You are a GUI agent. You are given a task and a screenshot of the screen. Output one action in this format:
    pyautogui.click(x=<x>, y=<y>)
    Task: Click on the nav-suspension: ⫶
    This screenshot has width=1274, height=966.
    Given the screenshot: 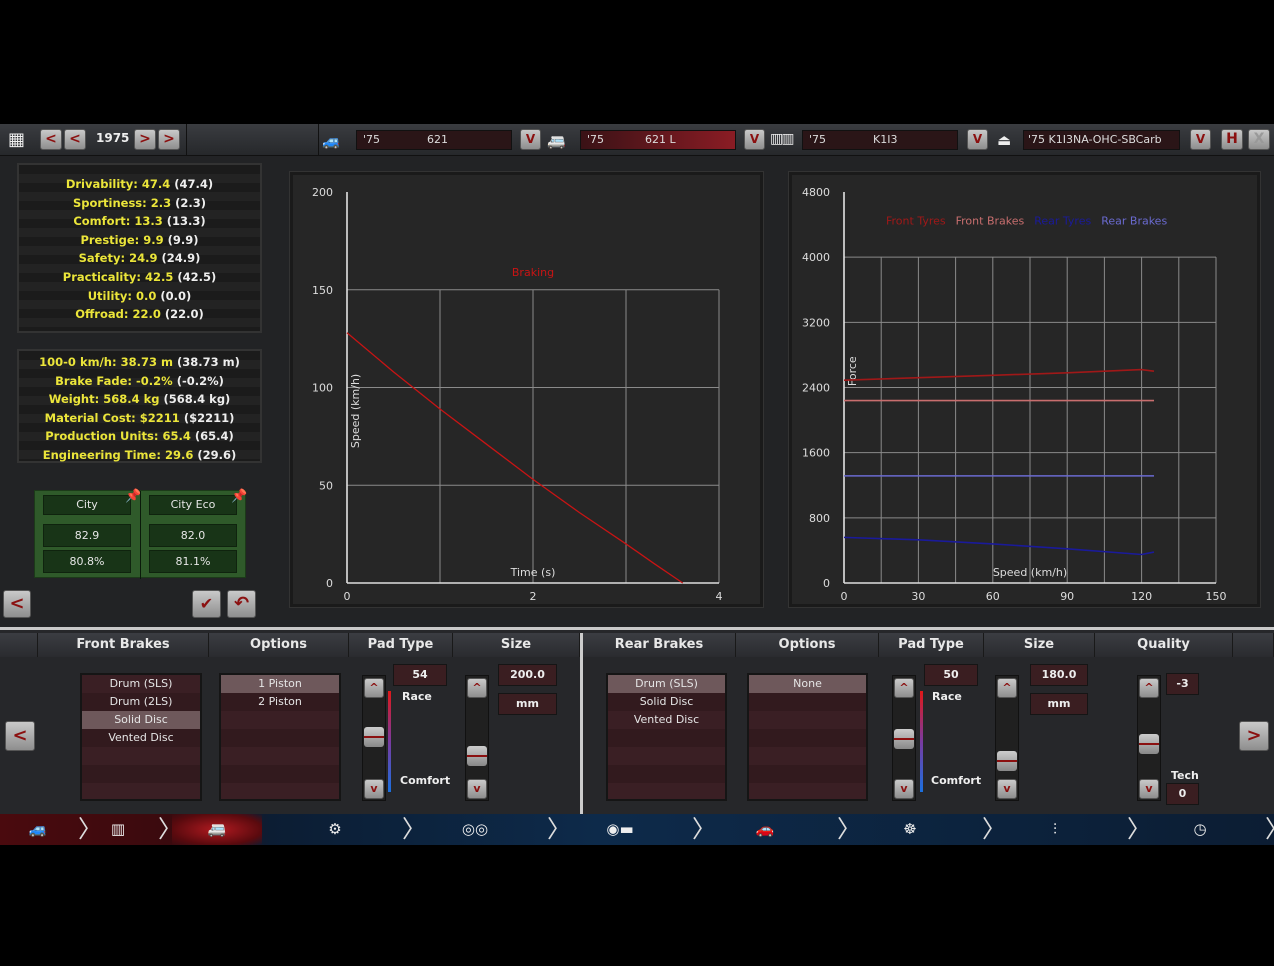 What is the action you would take?
    pyautogui.click(x=1055, y=829)
    